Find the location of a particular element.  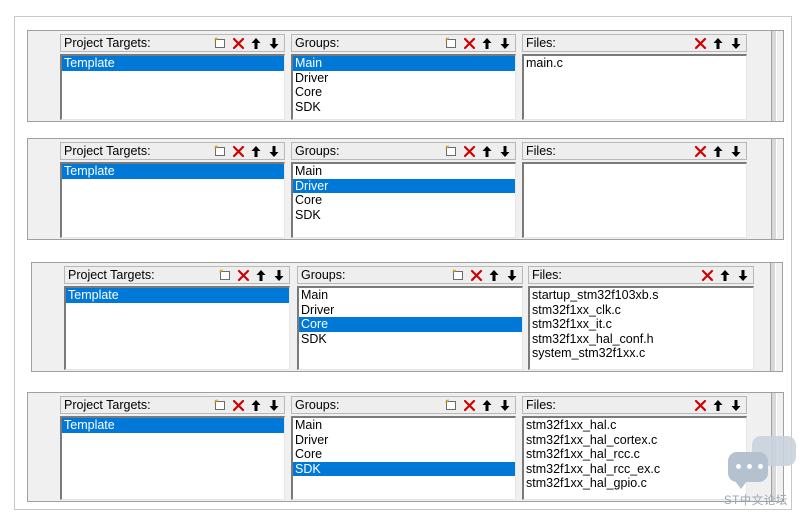

files-toolbar is located at coordinates (725, 275).